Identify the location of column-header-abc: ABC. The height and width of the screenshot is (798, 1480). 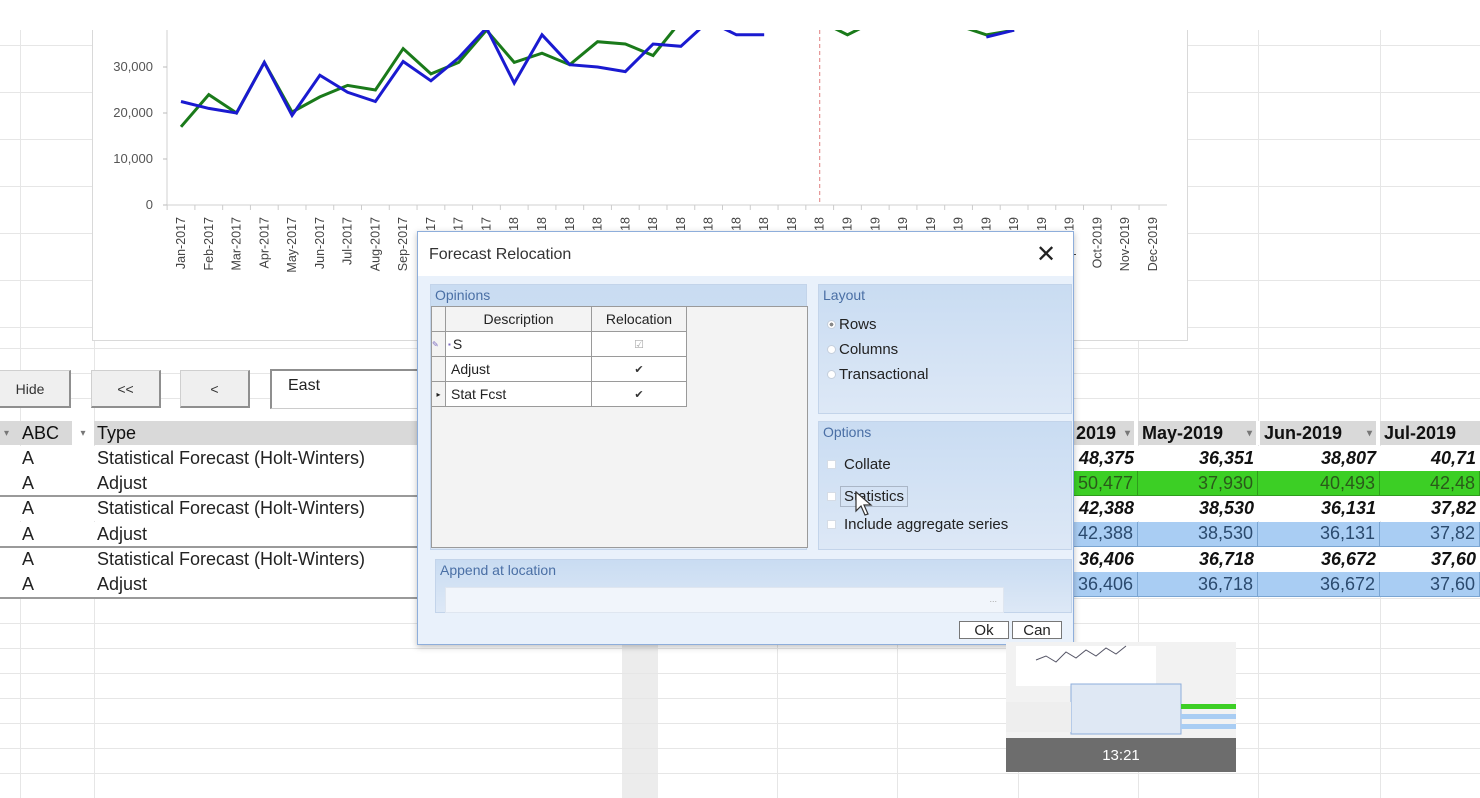
(47, 433).